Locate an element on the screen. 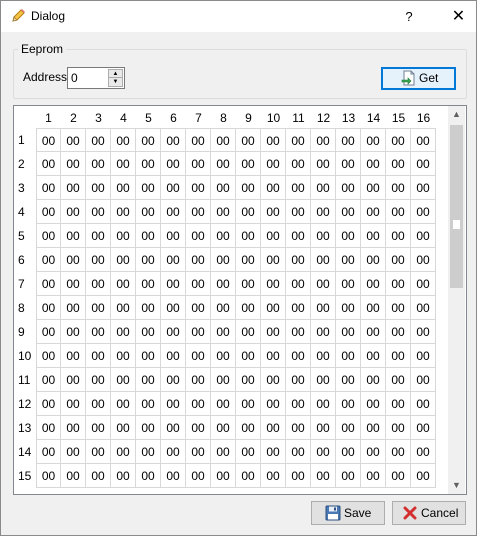  column-header: 2 is located at coordinates (73, 117).